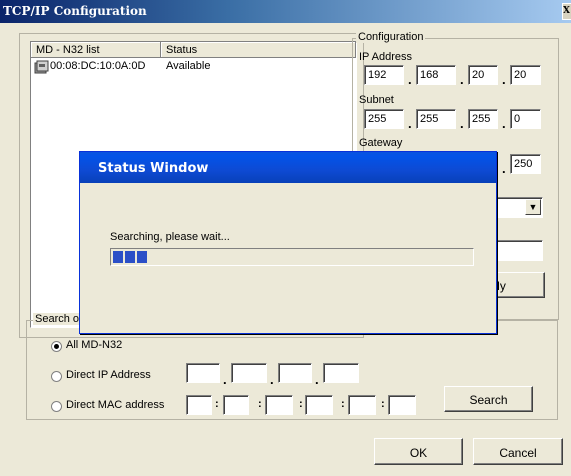  Describe the element at coordinates (115, 405) in the screenshot. I see `radio-direct-mac-label: Direct MAC address` at that location.